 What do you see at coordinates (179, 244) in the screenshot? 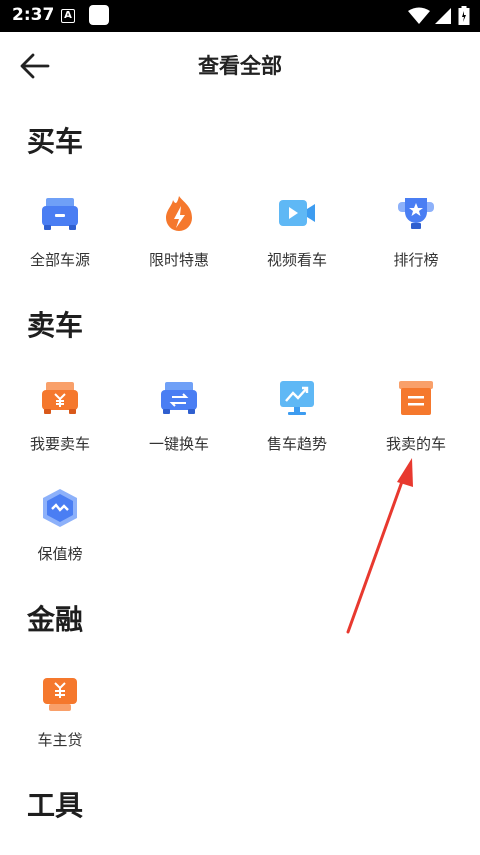
I see `grid-item-limited-offer: 限时特惠` at bounding box center [179, 244].